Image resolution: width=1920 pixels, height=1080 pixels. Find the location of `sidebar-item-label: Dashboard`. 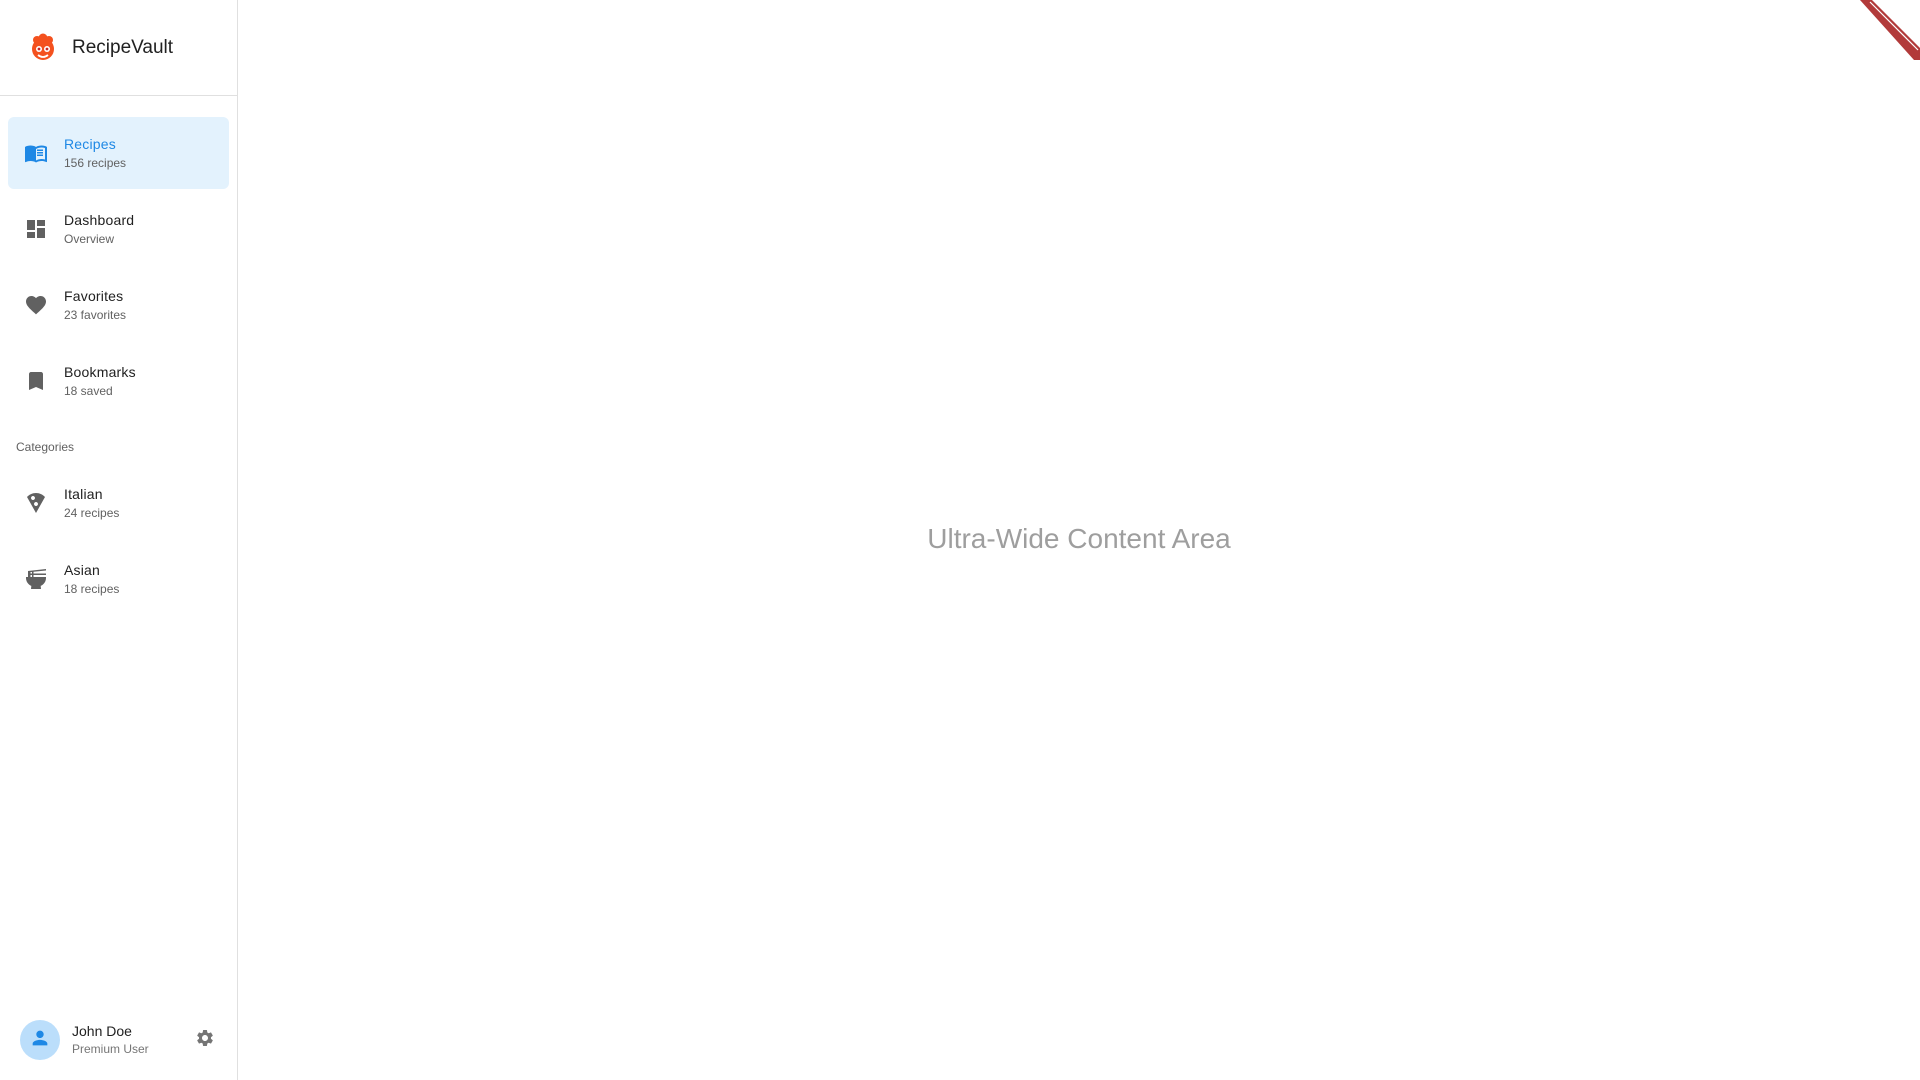

sidebar-item-label: Dashboard is located at coordinates (99, 220).